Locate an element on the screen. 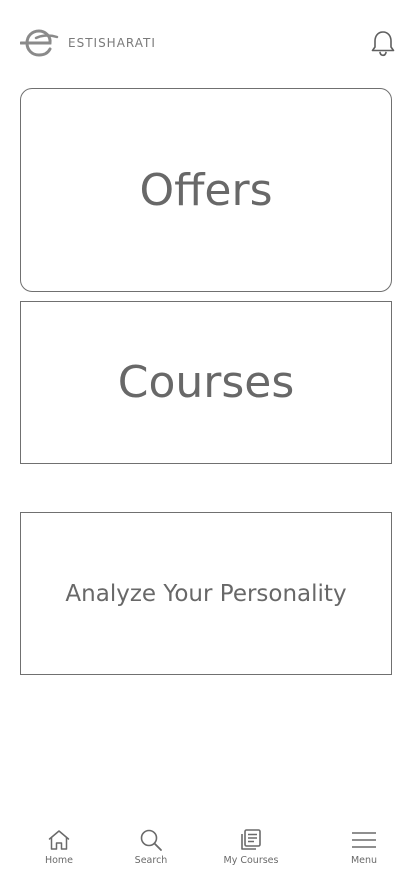 The image size is (414, 896). offers-label: Offers is located at coordinates (206, 190).